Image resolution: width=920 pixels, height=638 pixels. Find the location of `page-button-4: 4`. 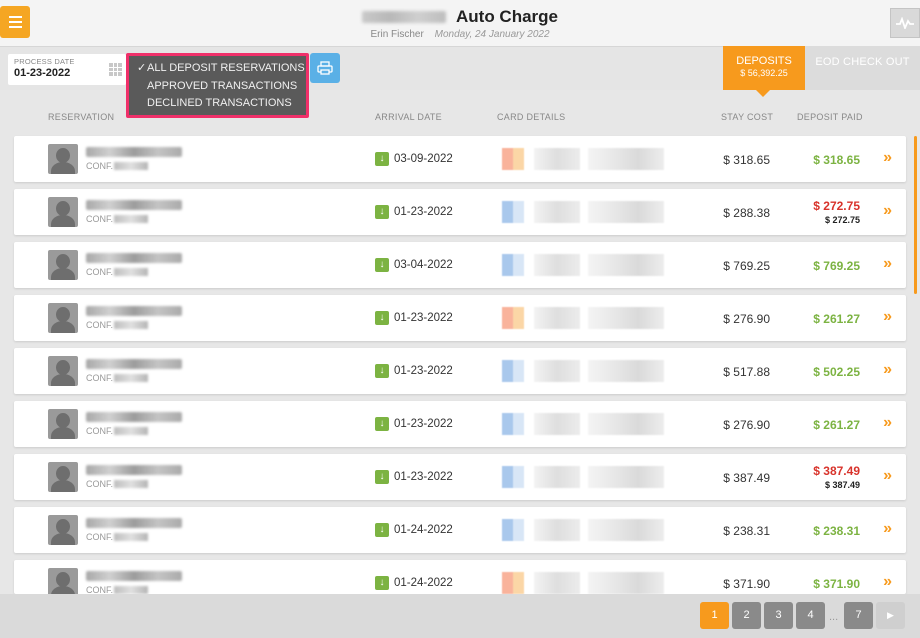

page-button-4: 4 is located at coordinates (810, 615).